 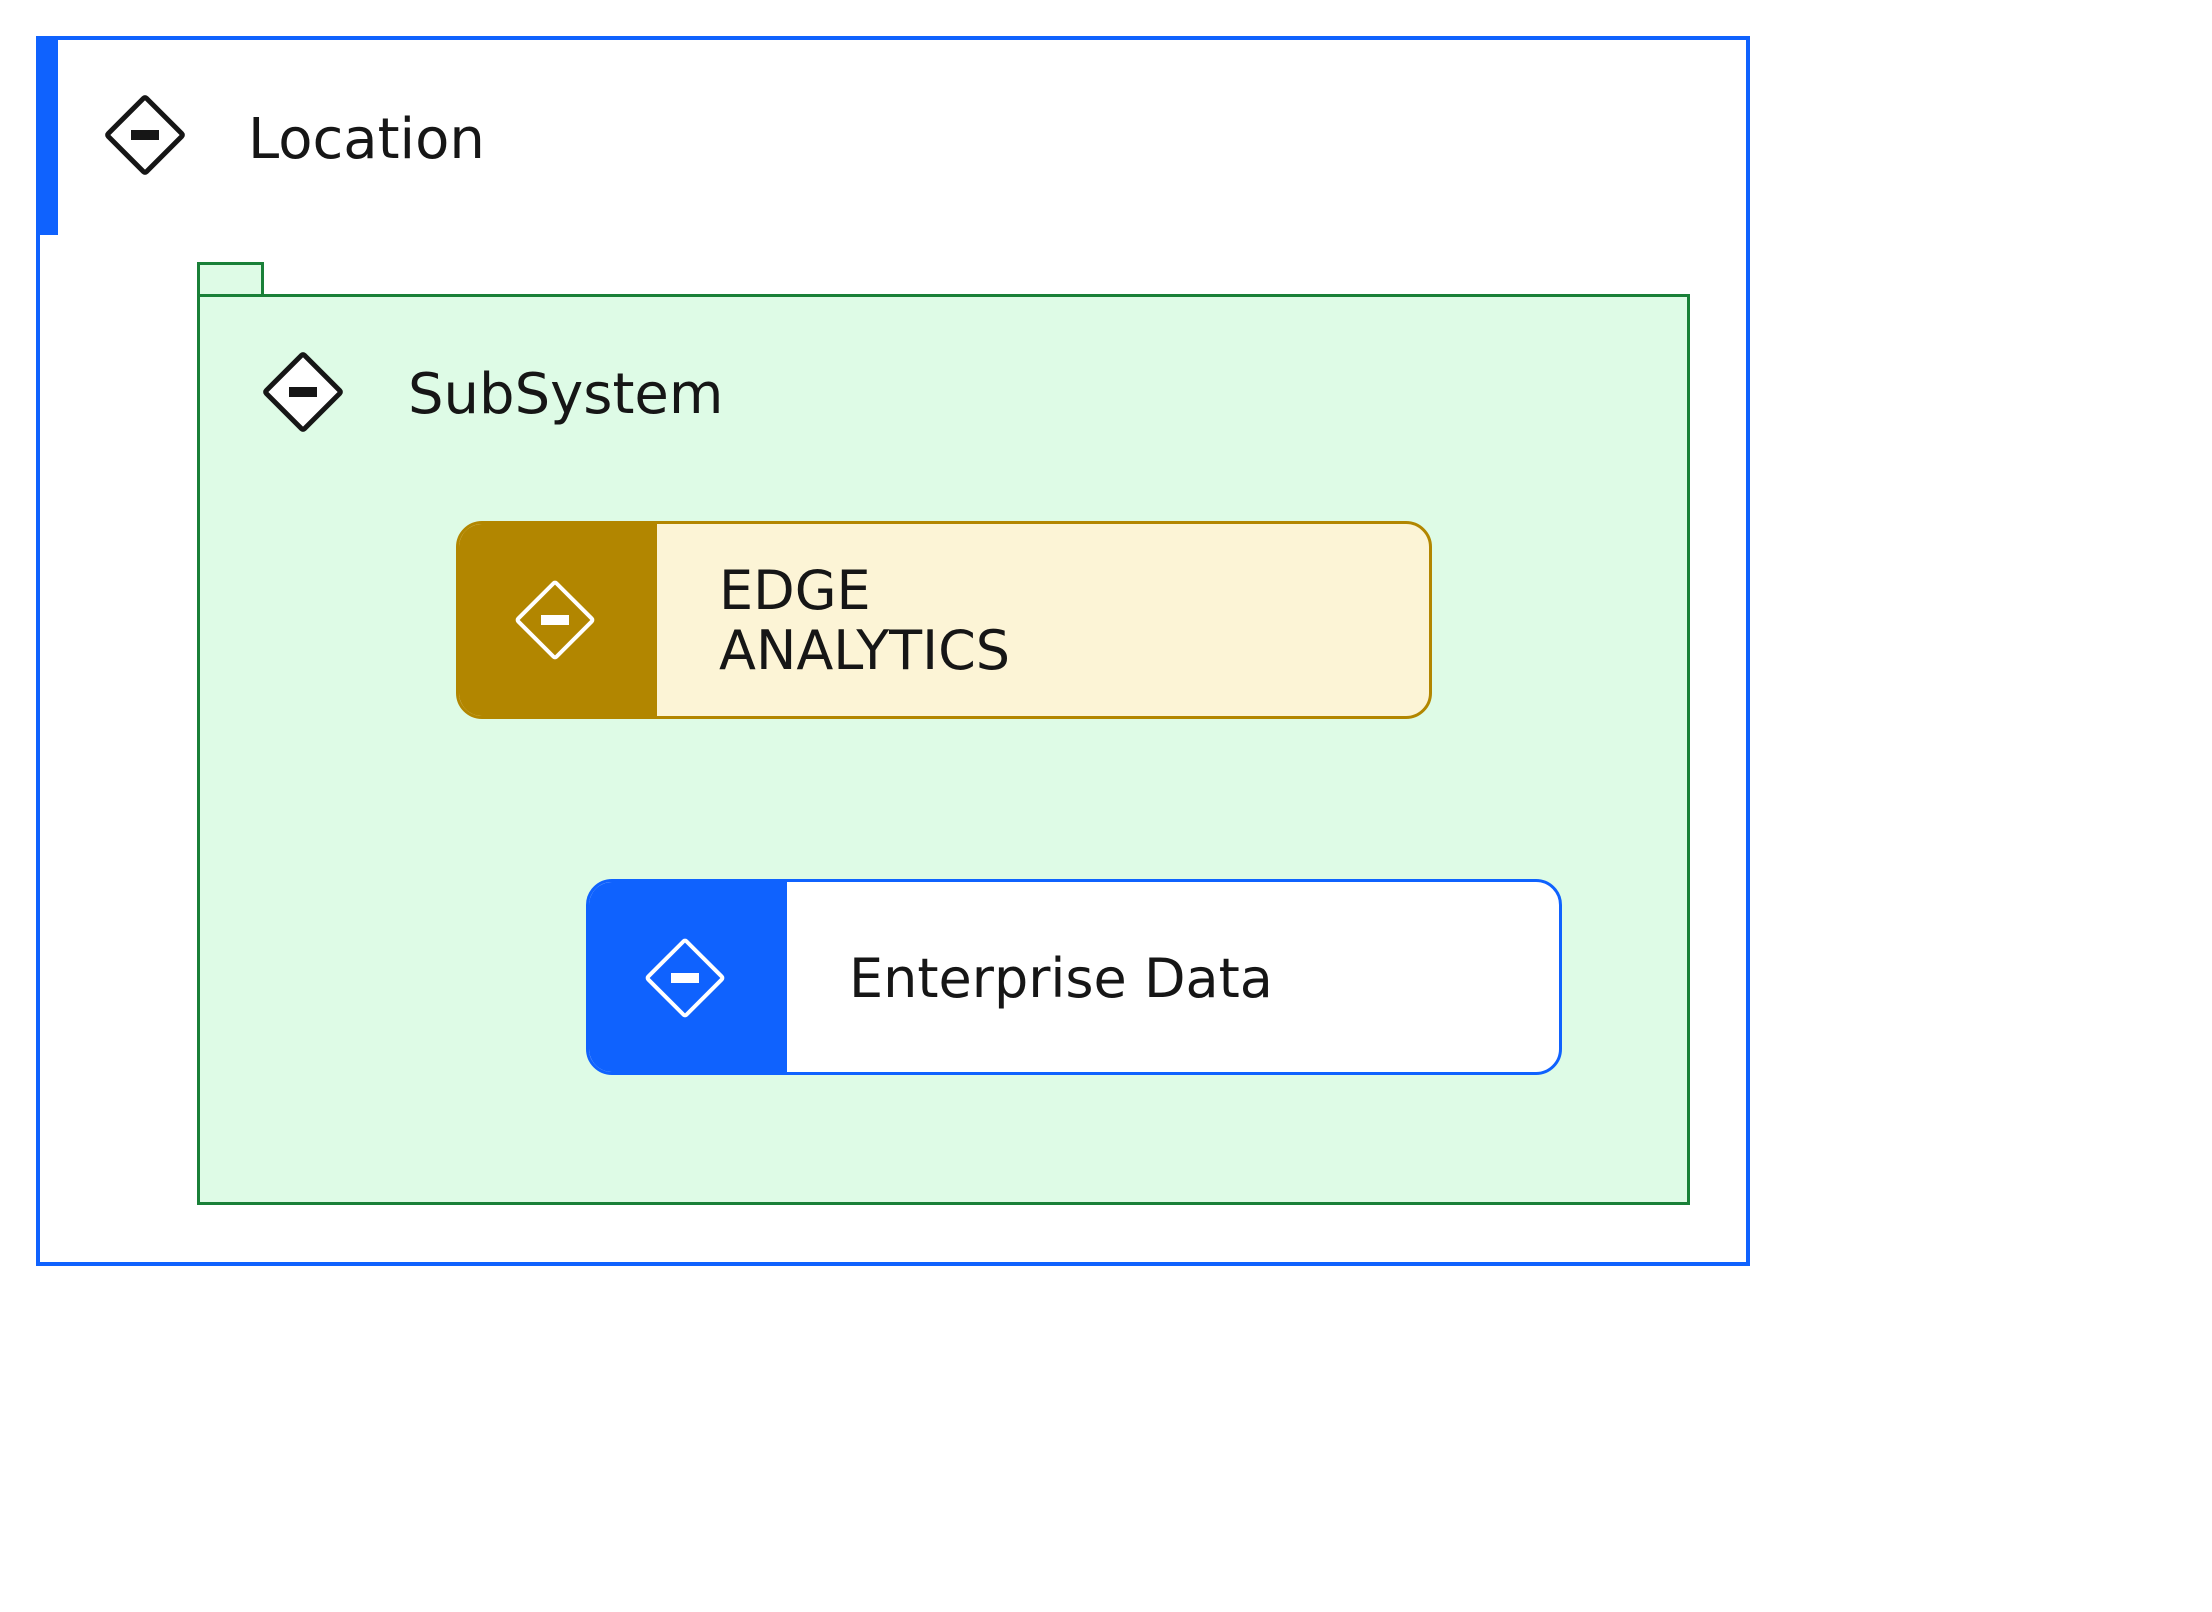 What do you see at coordinates (303, 392) in the screenshot?
I see `subsystem-icon` at bounding box center [303, 392].